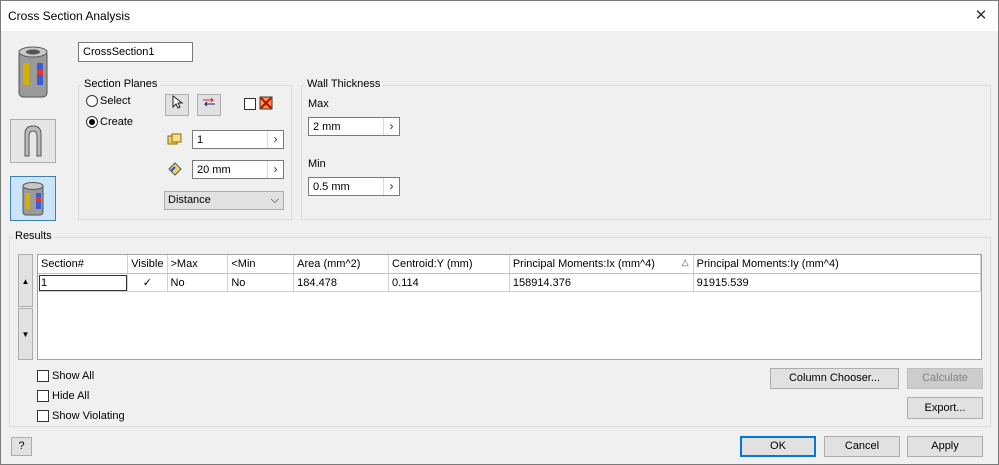  What do you see at coordinates (601, 282) in the screenshot?
I see `cell-ix: 158914.376` at bounding box center [601, 282].